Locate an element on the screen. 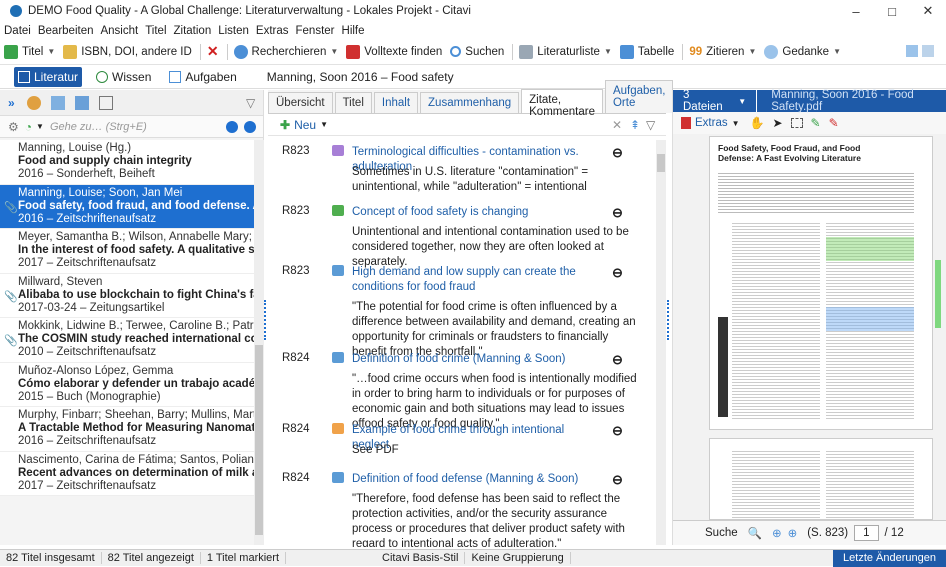  annotation-marker is located at coordinates (938, 294).